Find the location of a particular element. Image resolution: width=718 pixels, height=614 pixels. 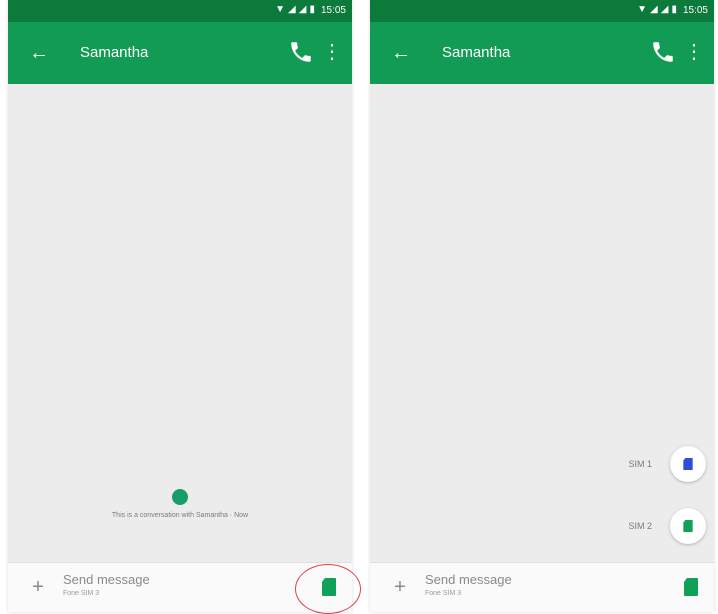

sim-2-label: SIM 2 is located at coordinates (640, 526).